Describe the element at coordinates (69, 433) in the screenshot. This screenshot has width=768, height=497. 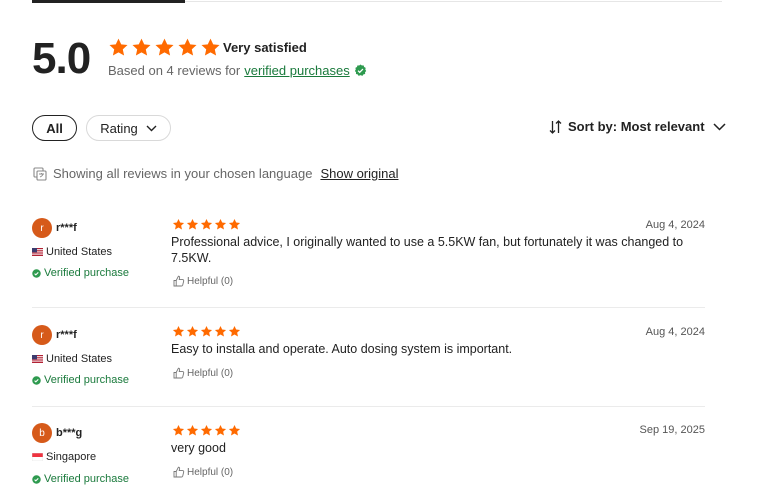
I see `reviewer-name: b***g` at that location.